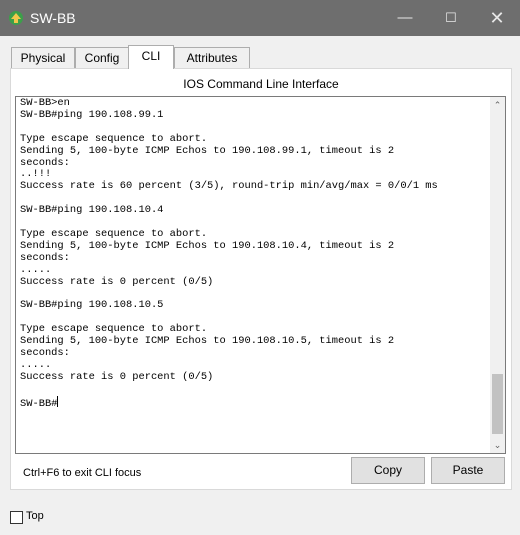 The width and height of the screenshot is (520, 535). I want to click on scroll-thumb, so click(497, 404).